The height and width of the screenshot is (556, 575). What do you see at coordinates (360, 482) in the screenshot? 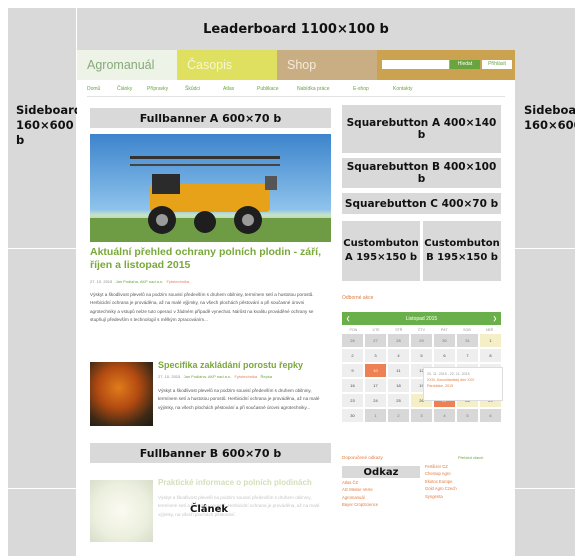
I see `link-item: Atlas ČZ` at bounding box center [360, 482].